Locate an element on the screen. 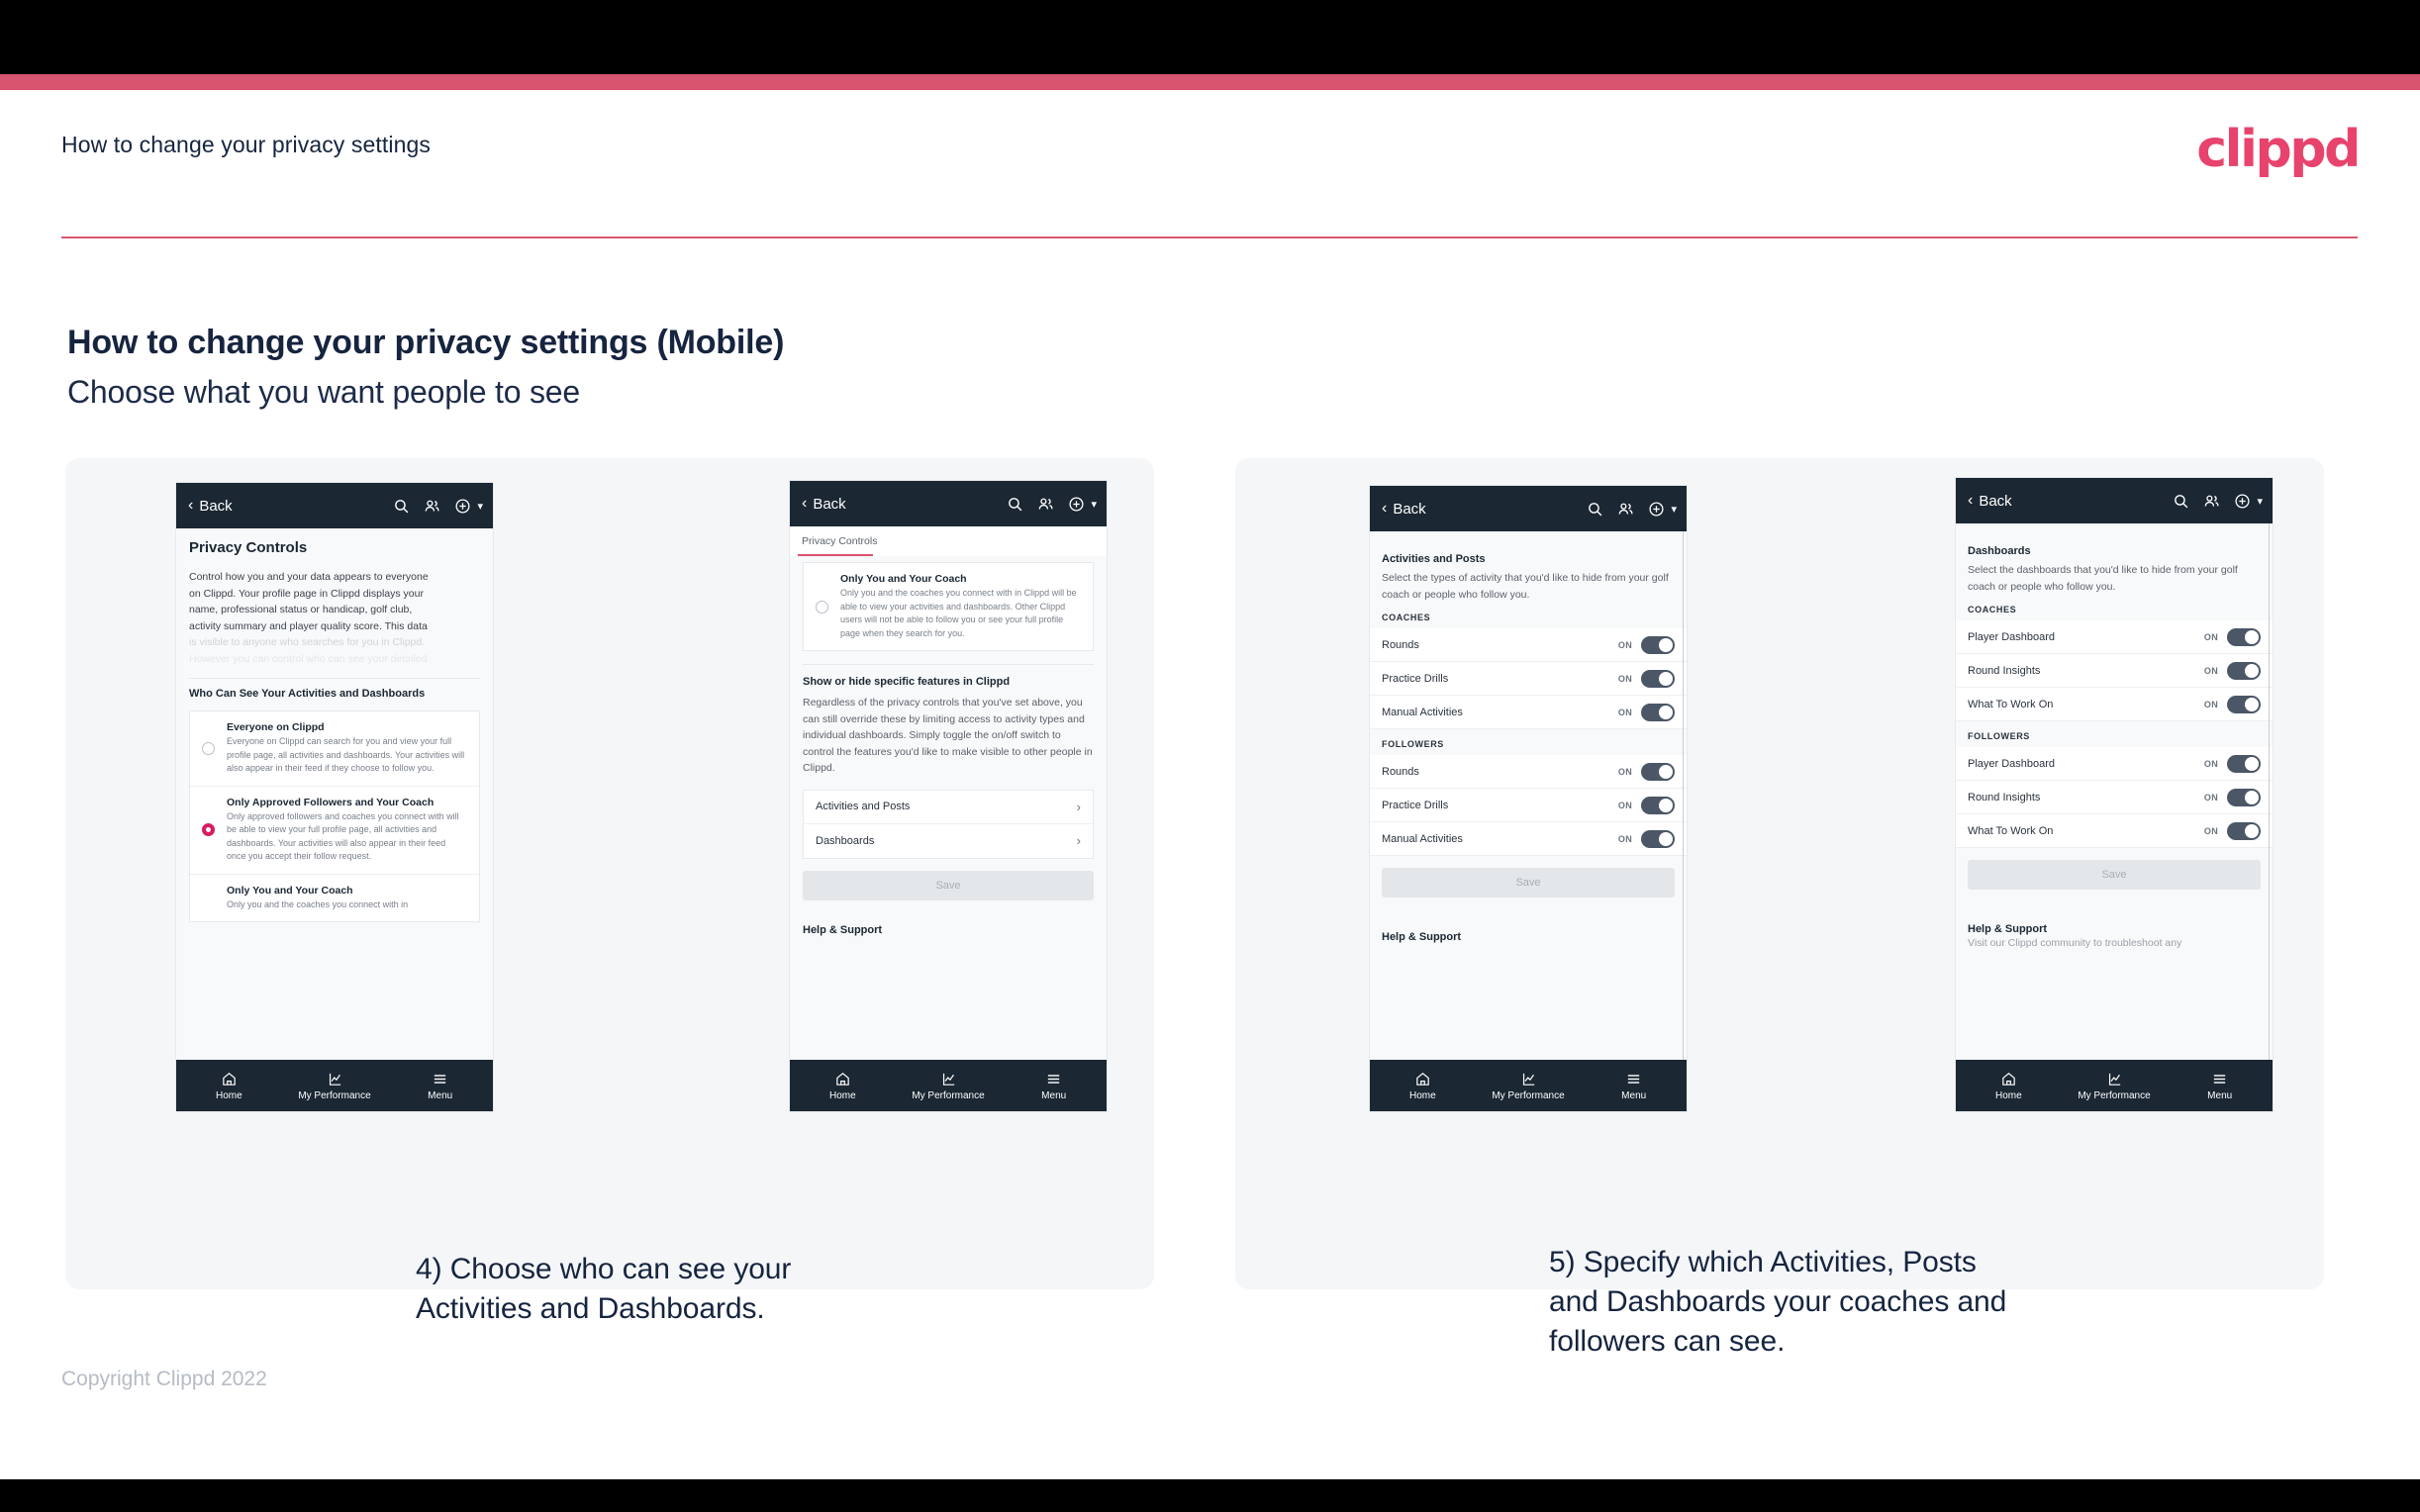 The image size is (2420, 1512). toggle-row-manual-activities-followers: Manual Activities ON is located at coordinates (1528, 840).